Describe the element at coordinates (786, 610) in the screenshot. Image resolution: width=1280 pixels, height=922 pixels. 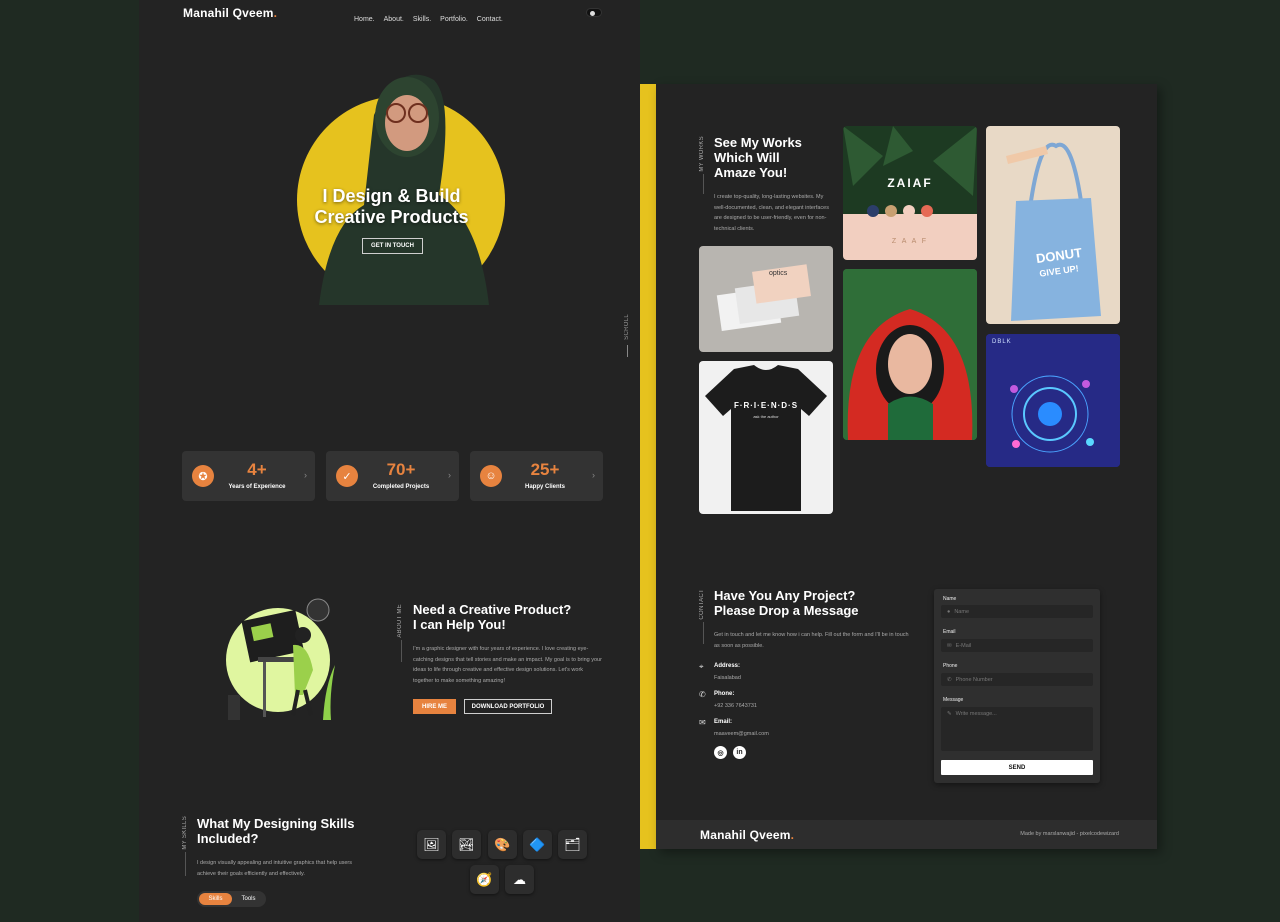
I see `contact-title-line2: Please Drop a Message` at that location.